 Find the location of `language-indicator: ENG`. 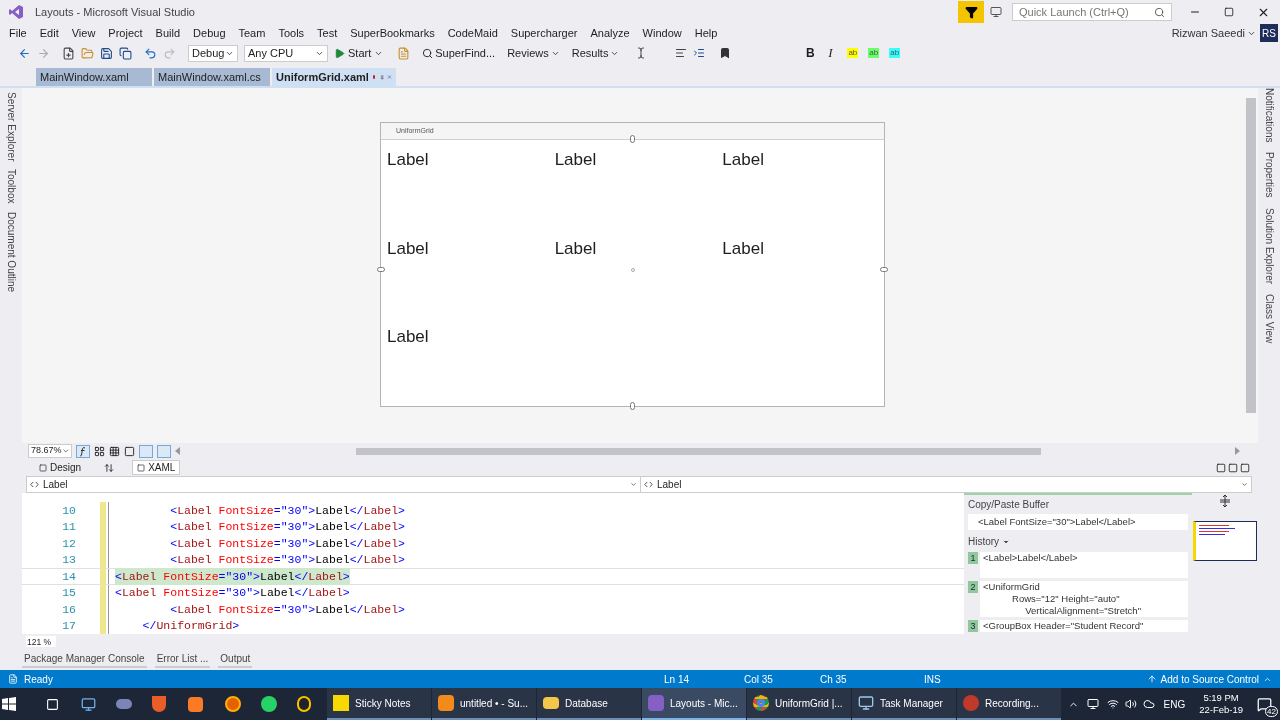

language-indicator: ENG is located at coordinates (1174, 704).